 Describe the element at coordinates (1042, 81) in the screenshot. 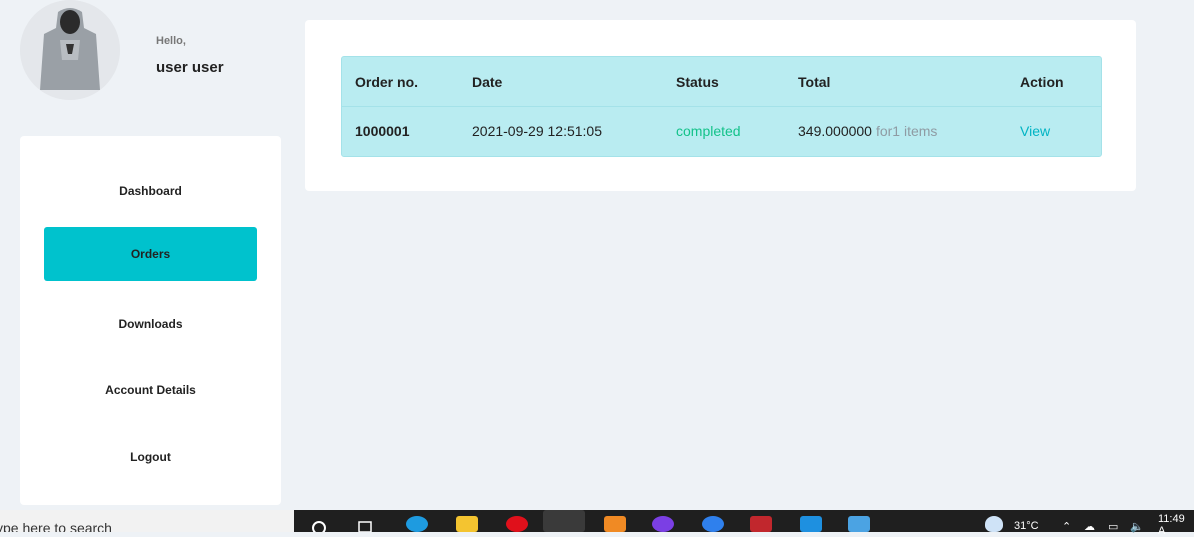

I see `header-action: Action` at that location.